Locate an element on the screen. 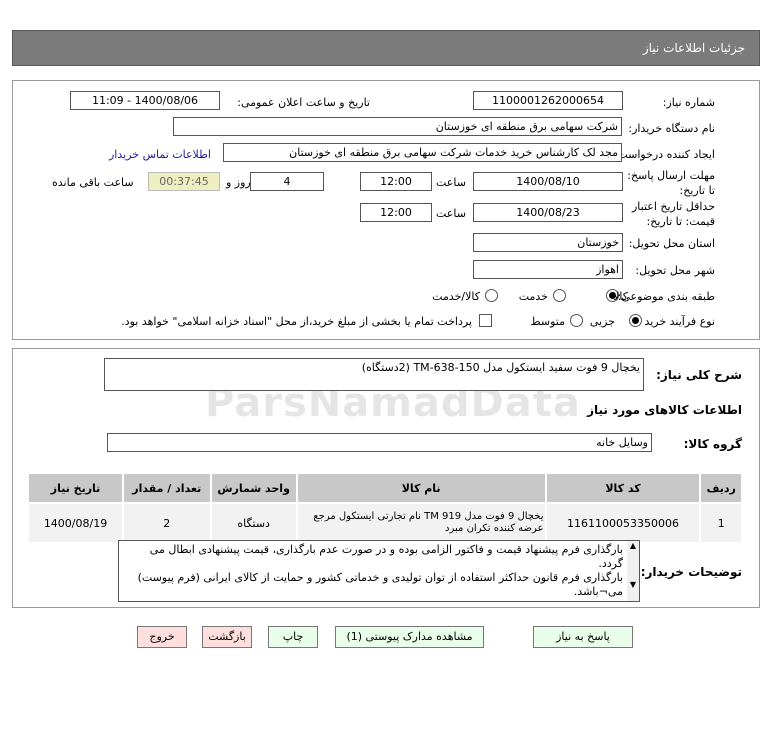 The width and height of the screenshot is (770, 745). cell-qty: 2 is located at coordinates (167, 523).